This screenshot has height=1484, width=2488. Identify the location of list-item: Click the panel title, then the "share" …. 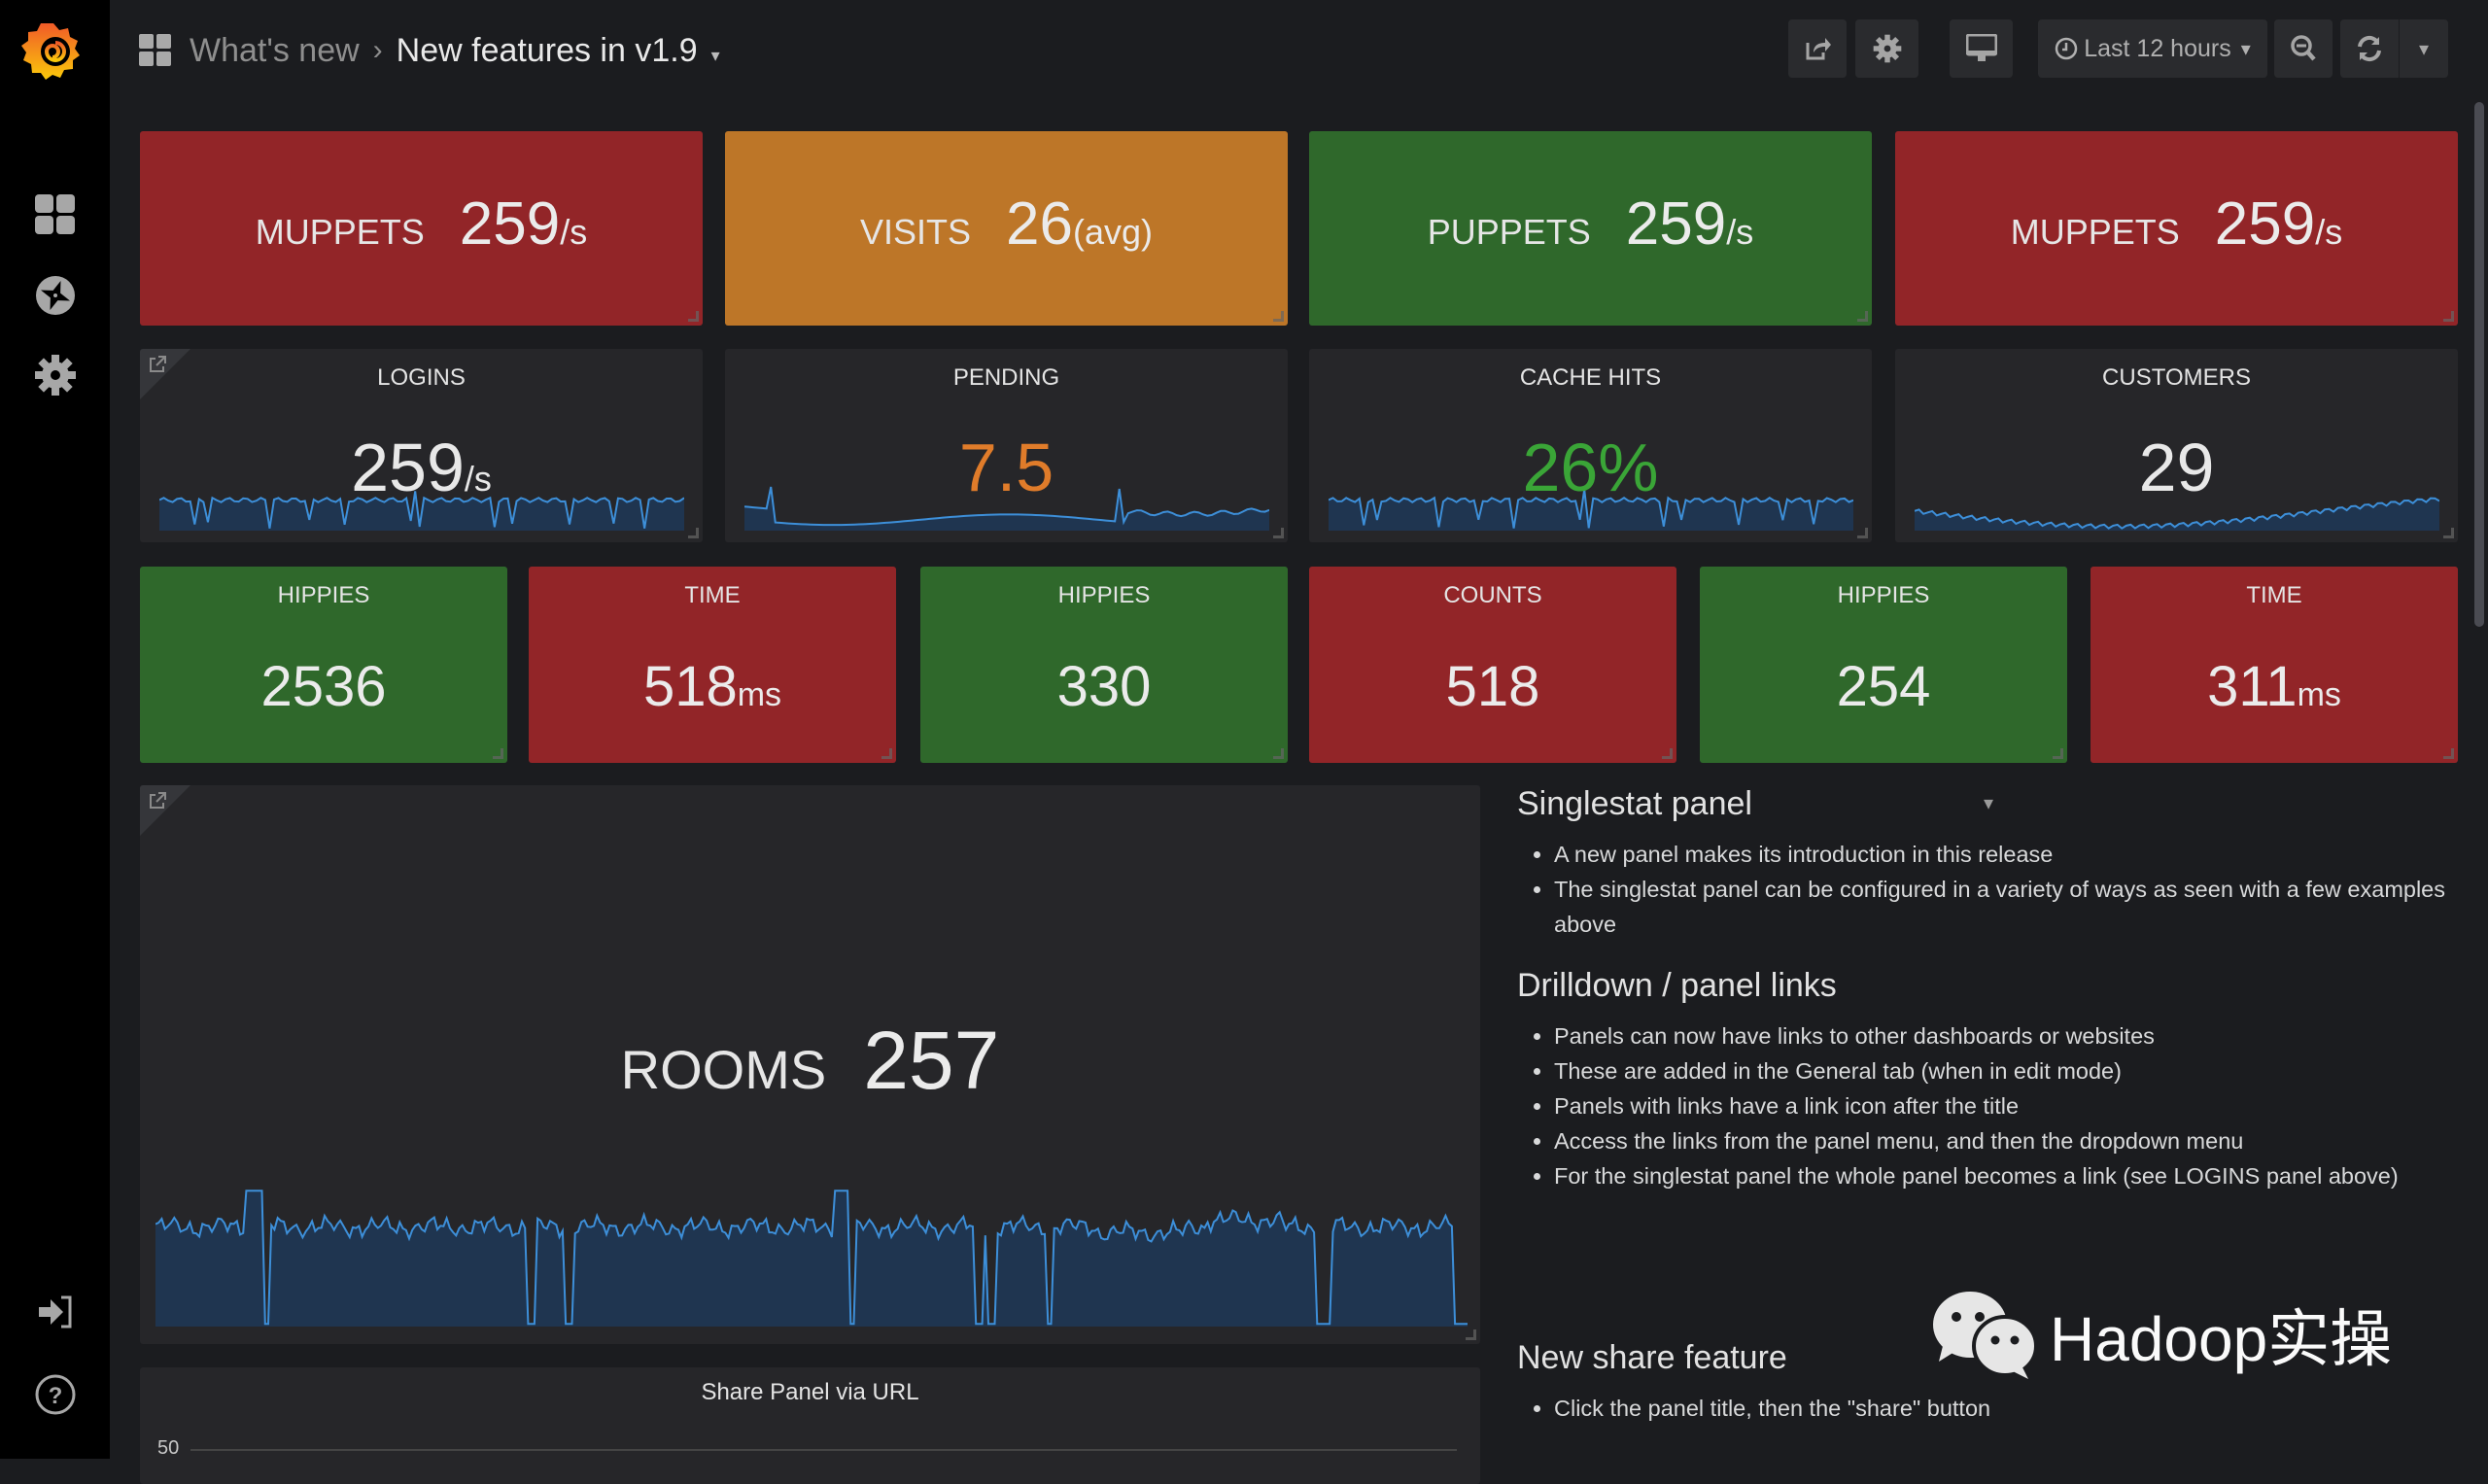
(2002, 1408).